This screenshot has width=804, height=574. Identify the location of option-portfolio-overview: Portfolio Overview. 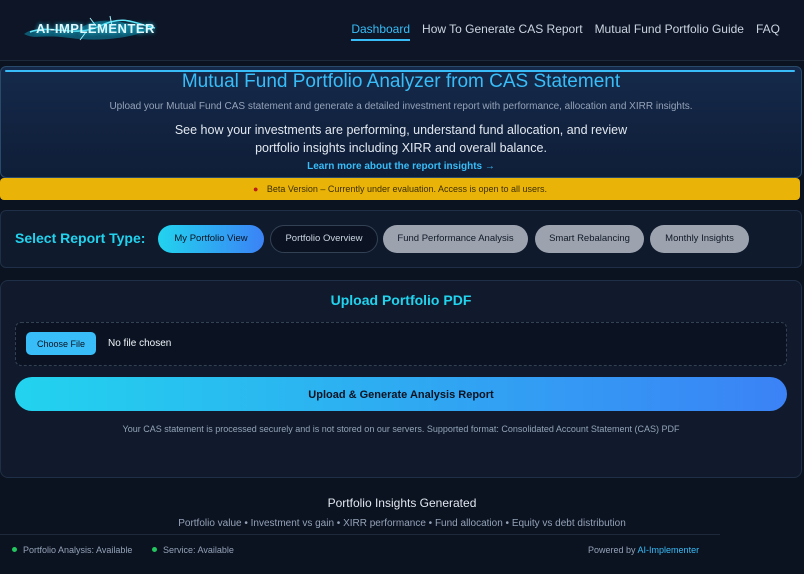
(324, 239).